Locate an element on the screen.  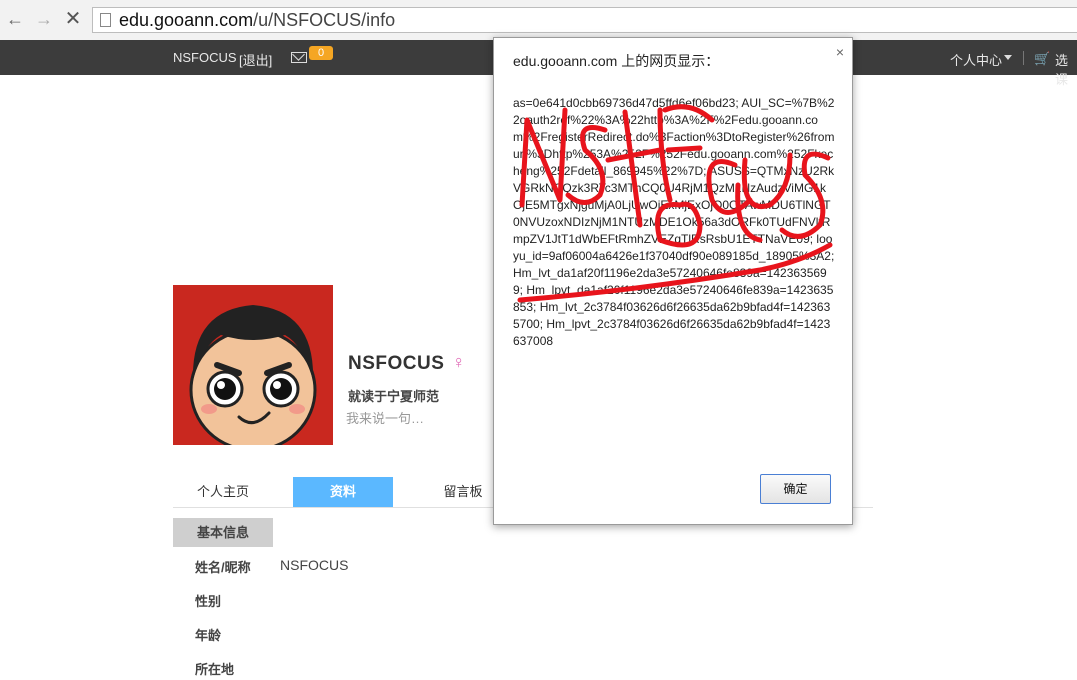
stop-icon: ✕ is located at coordinates (73, 19).